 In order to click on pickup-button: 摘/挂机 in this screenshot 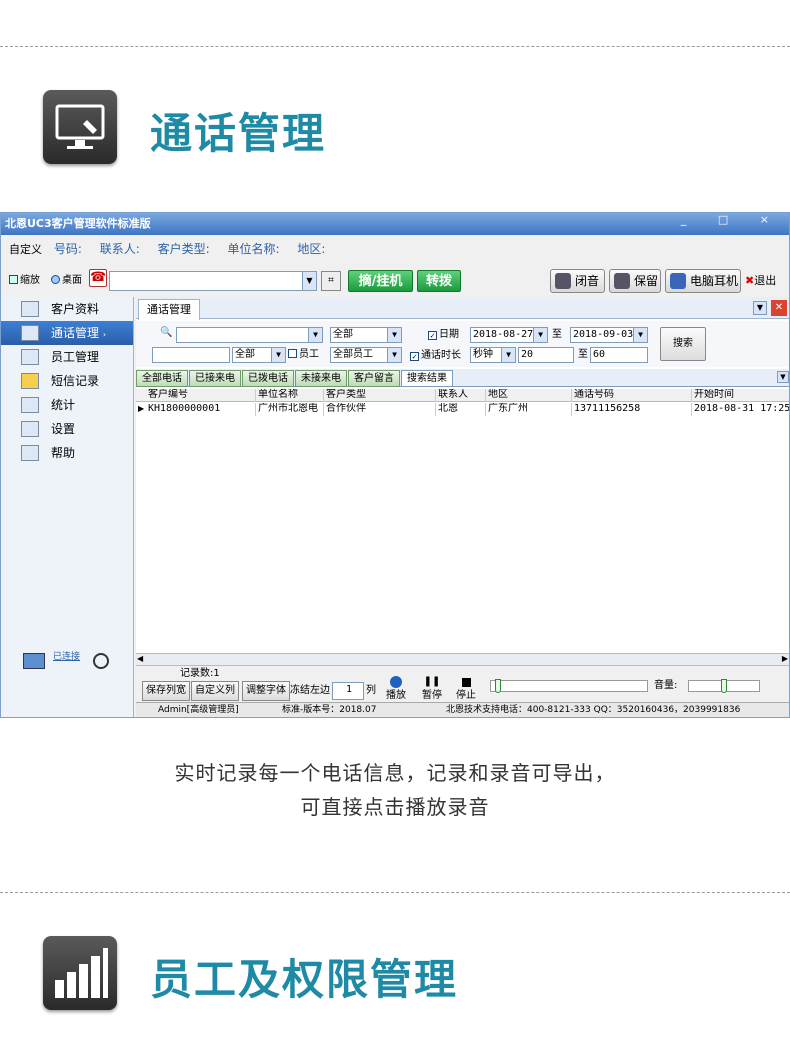, I will do `click(380, 281)`.